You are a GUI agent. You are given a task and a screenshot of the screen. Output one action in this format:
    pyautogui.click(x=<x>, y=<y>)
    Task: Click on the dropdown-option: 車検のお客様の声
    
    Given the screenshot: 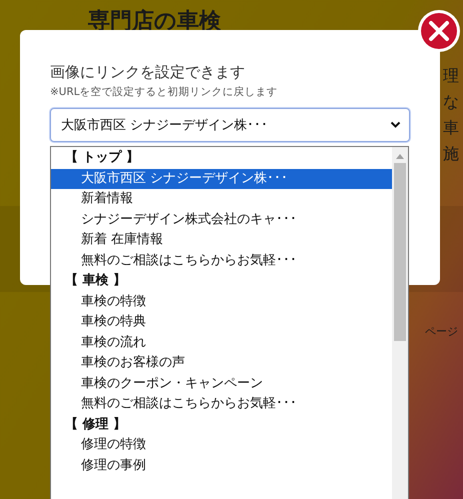 What is the action you would take?
    pyautogui.click(x=221, y=363)
    